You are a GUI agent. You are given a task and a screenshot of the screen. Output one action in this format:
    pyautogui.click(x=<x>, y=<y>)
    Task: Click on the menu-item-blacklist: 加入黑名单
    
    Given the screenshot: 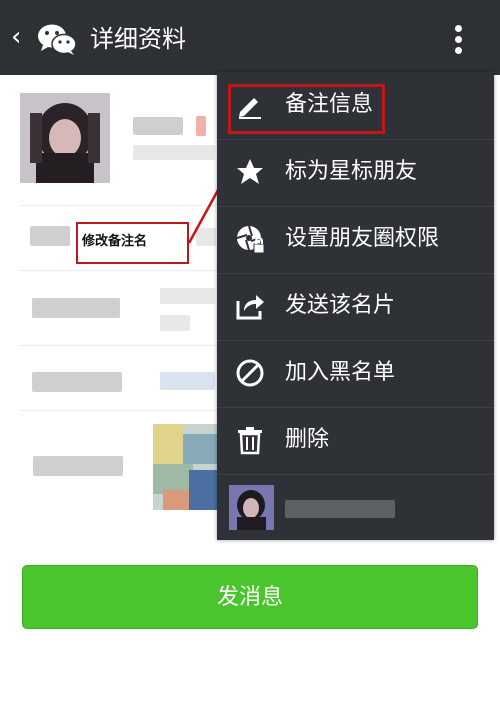 What is the action you would take?
    pyautogui.click(x=355, y=374)
    